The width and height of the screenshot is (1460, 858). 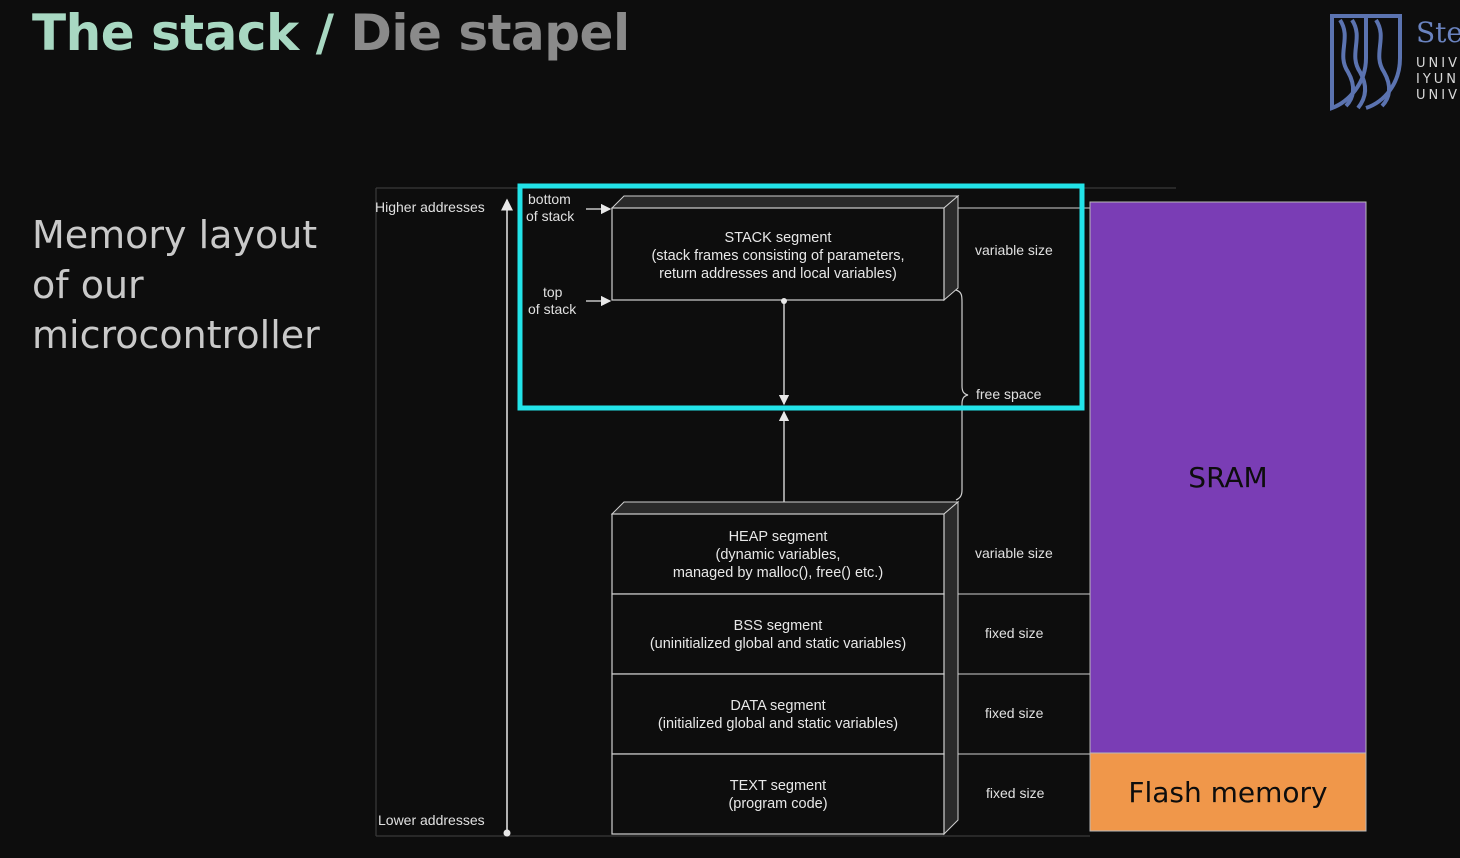 I want to click on heap-size-label: variable size, so click(x=1014, y=553).